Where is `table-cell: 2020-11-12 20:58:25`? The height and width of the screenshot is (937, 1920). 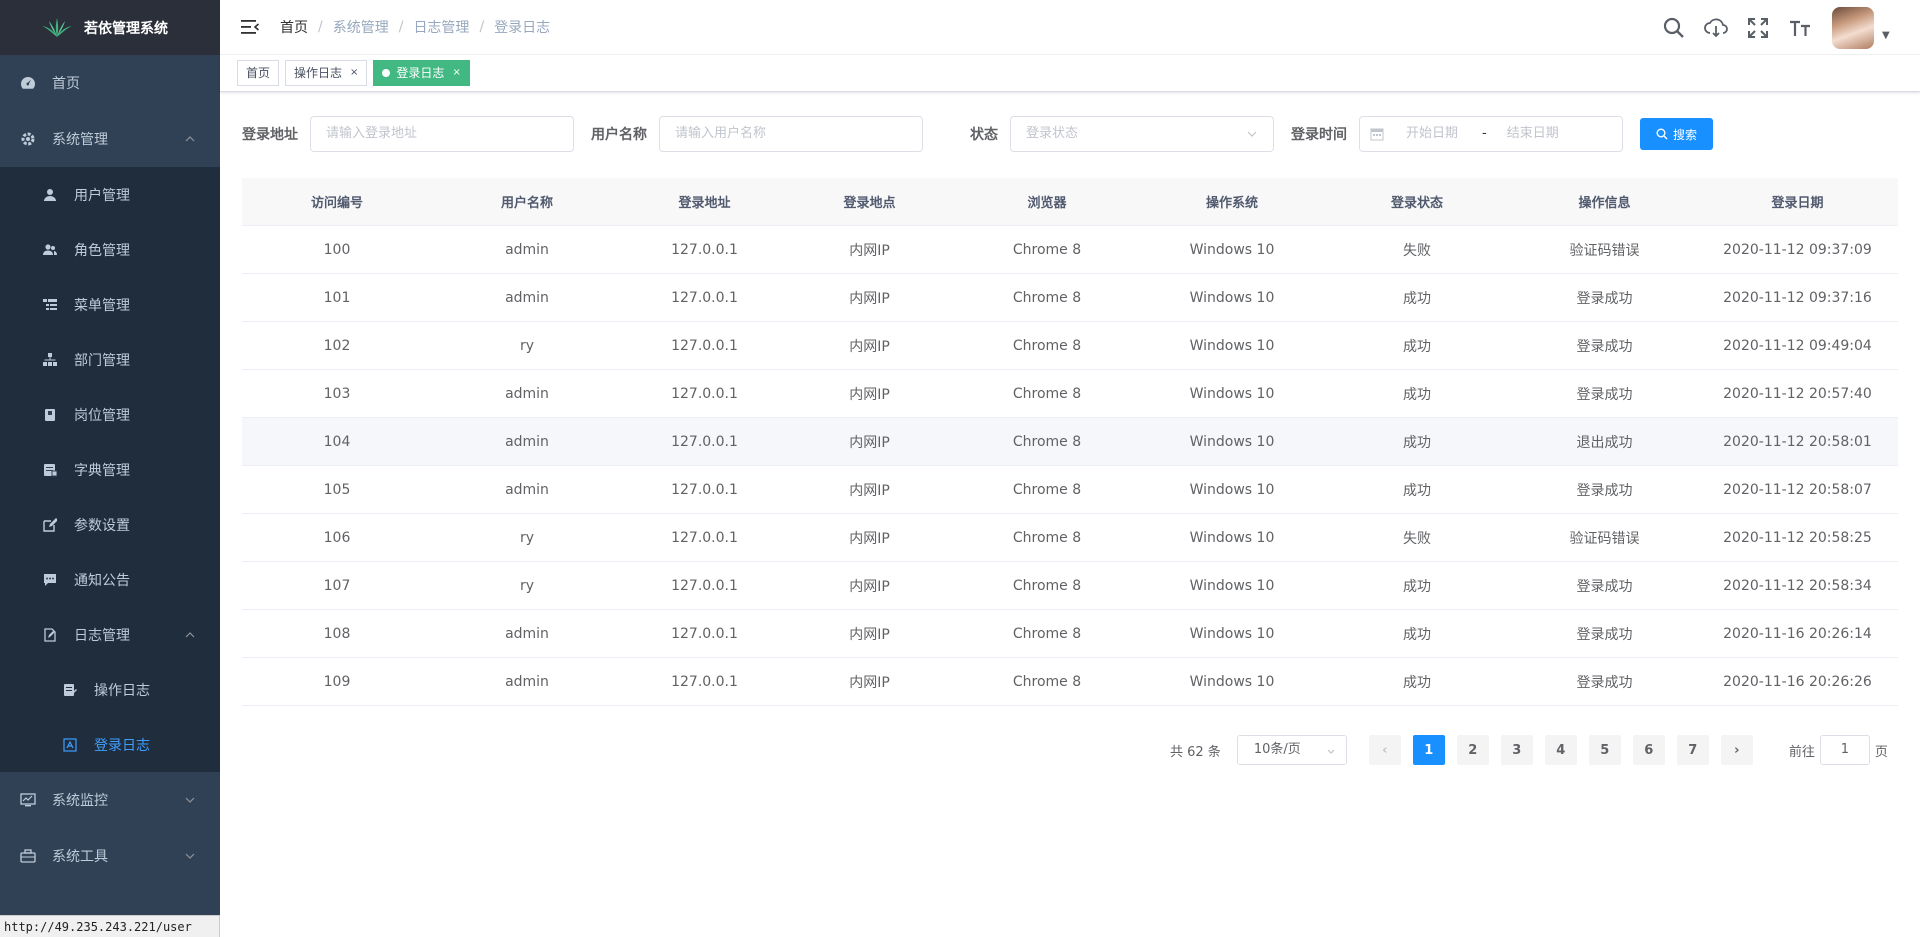
table-cell: 2020-11-12 20:58:25 is located at coordinates (1797, 537).